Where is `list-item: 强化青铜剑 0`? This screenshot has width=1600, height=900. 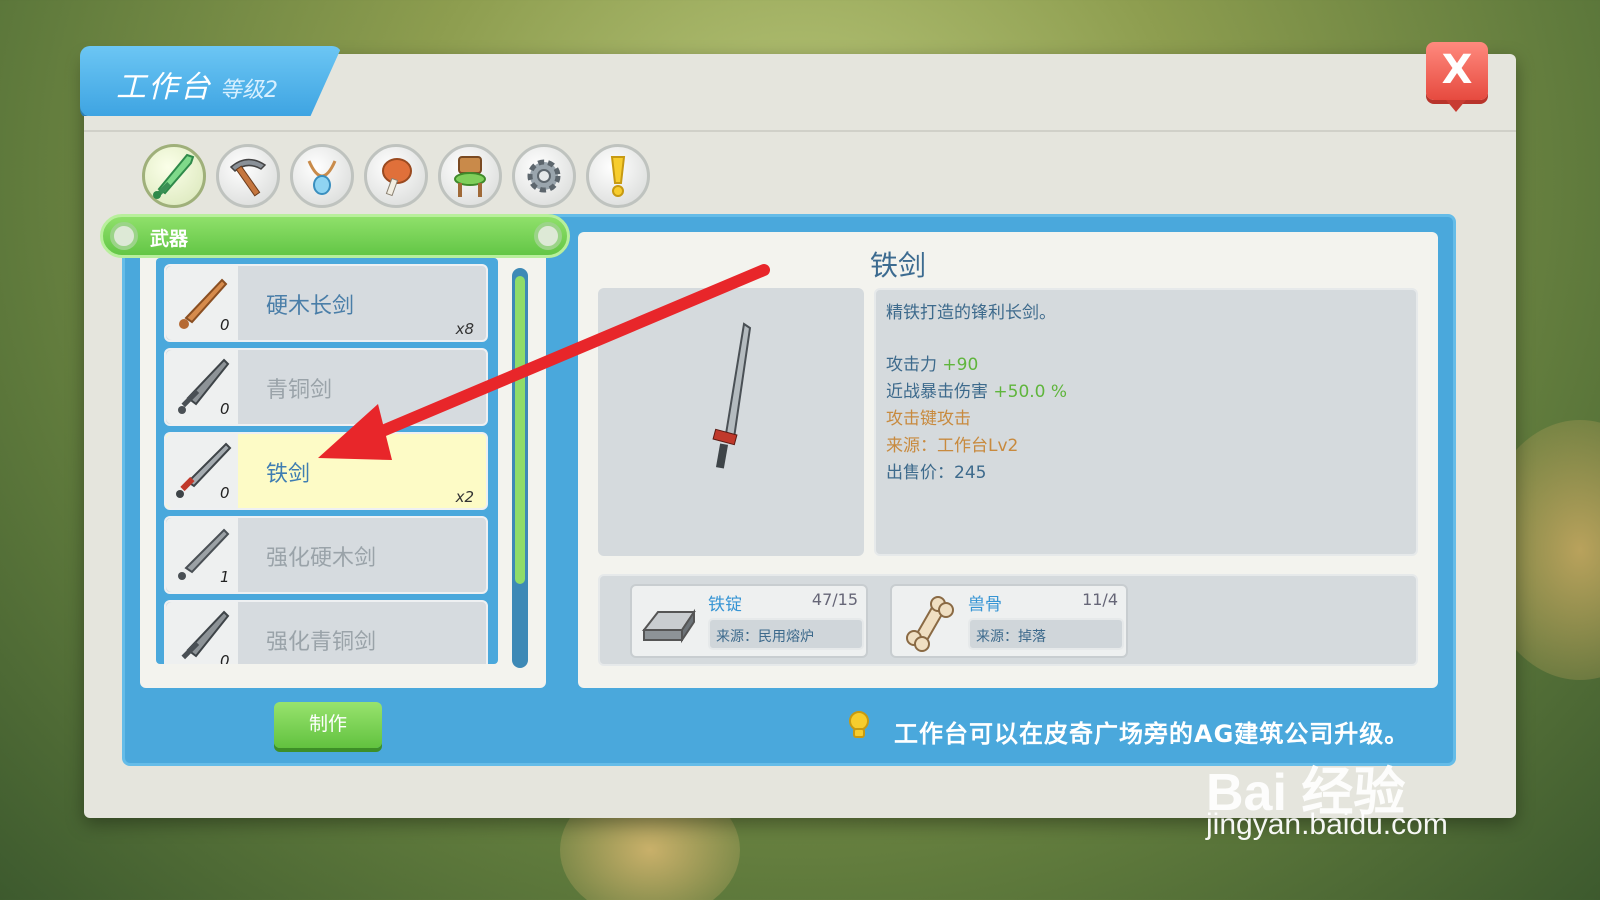
list-item: 强化青铜剑 0 is located at coordinates (326, 632).